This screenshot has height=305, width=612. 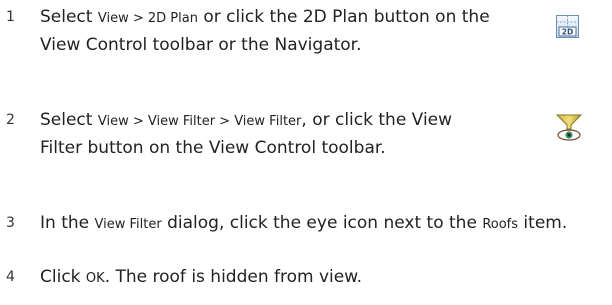 What do you see at coordinates (10, 223) in the screenshot?
I see `step-number: 3` at bounding box center [10, 223].